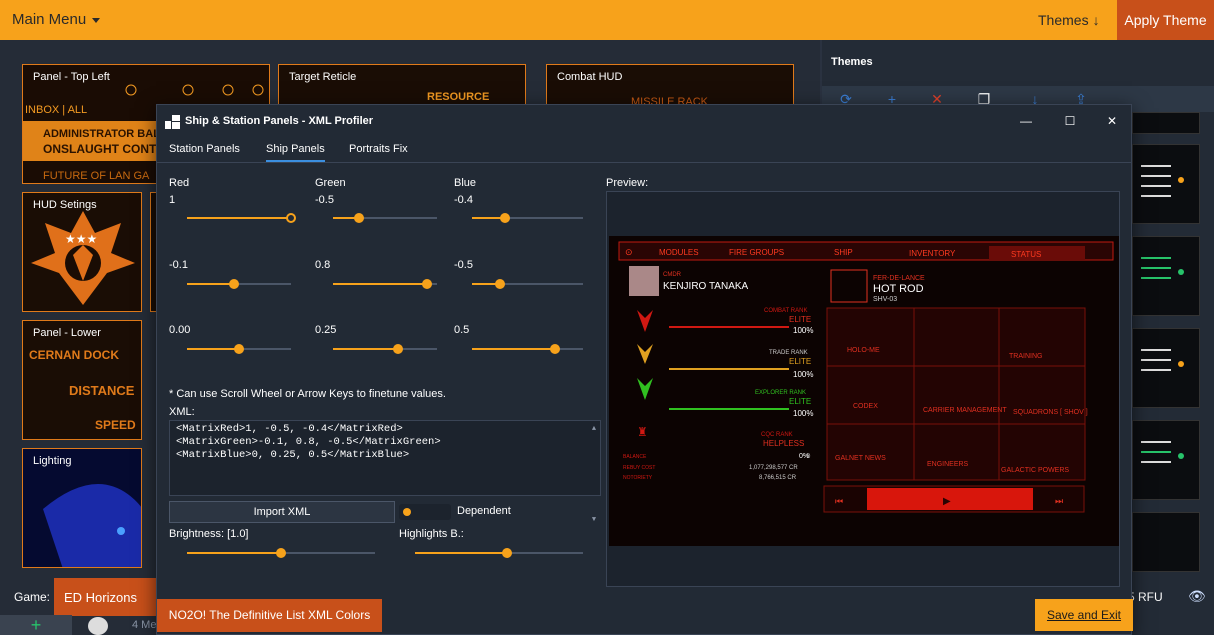 The height and width of the screenshot is (635, 1214). Describe the element at coordinates (852, 62) in the screenshot. I see `themes-panel-title: Themes` at that location.